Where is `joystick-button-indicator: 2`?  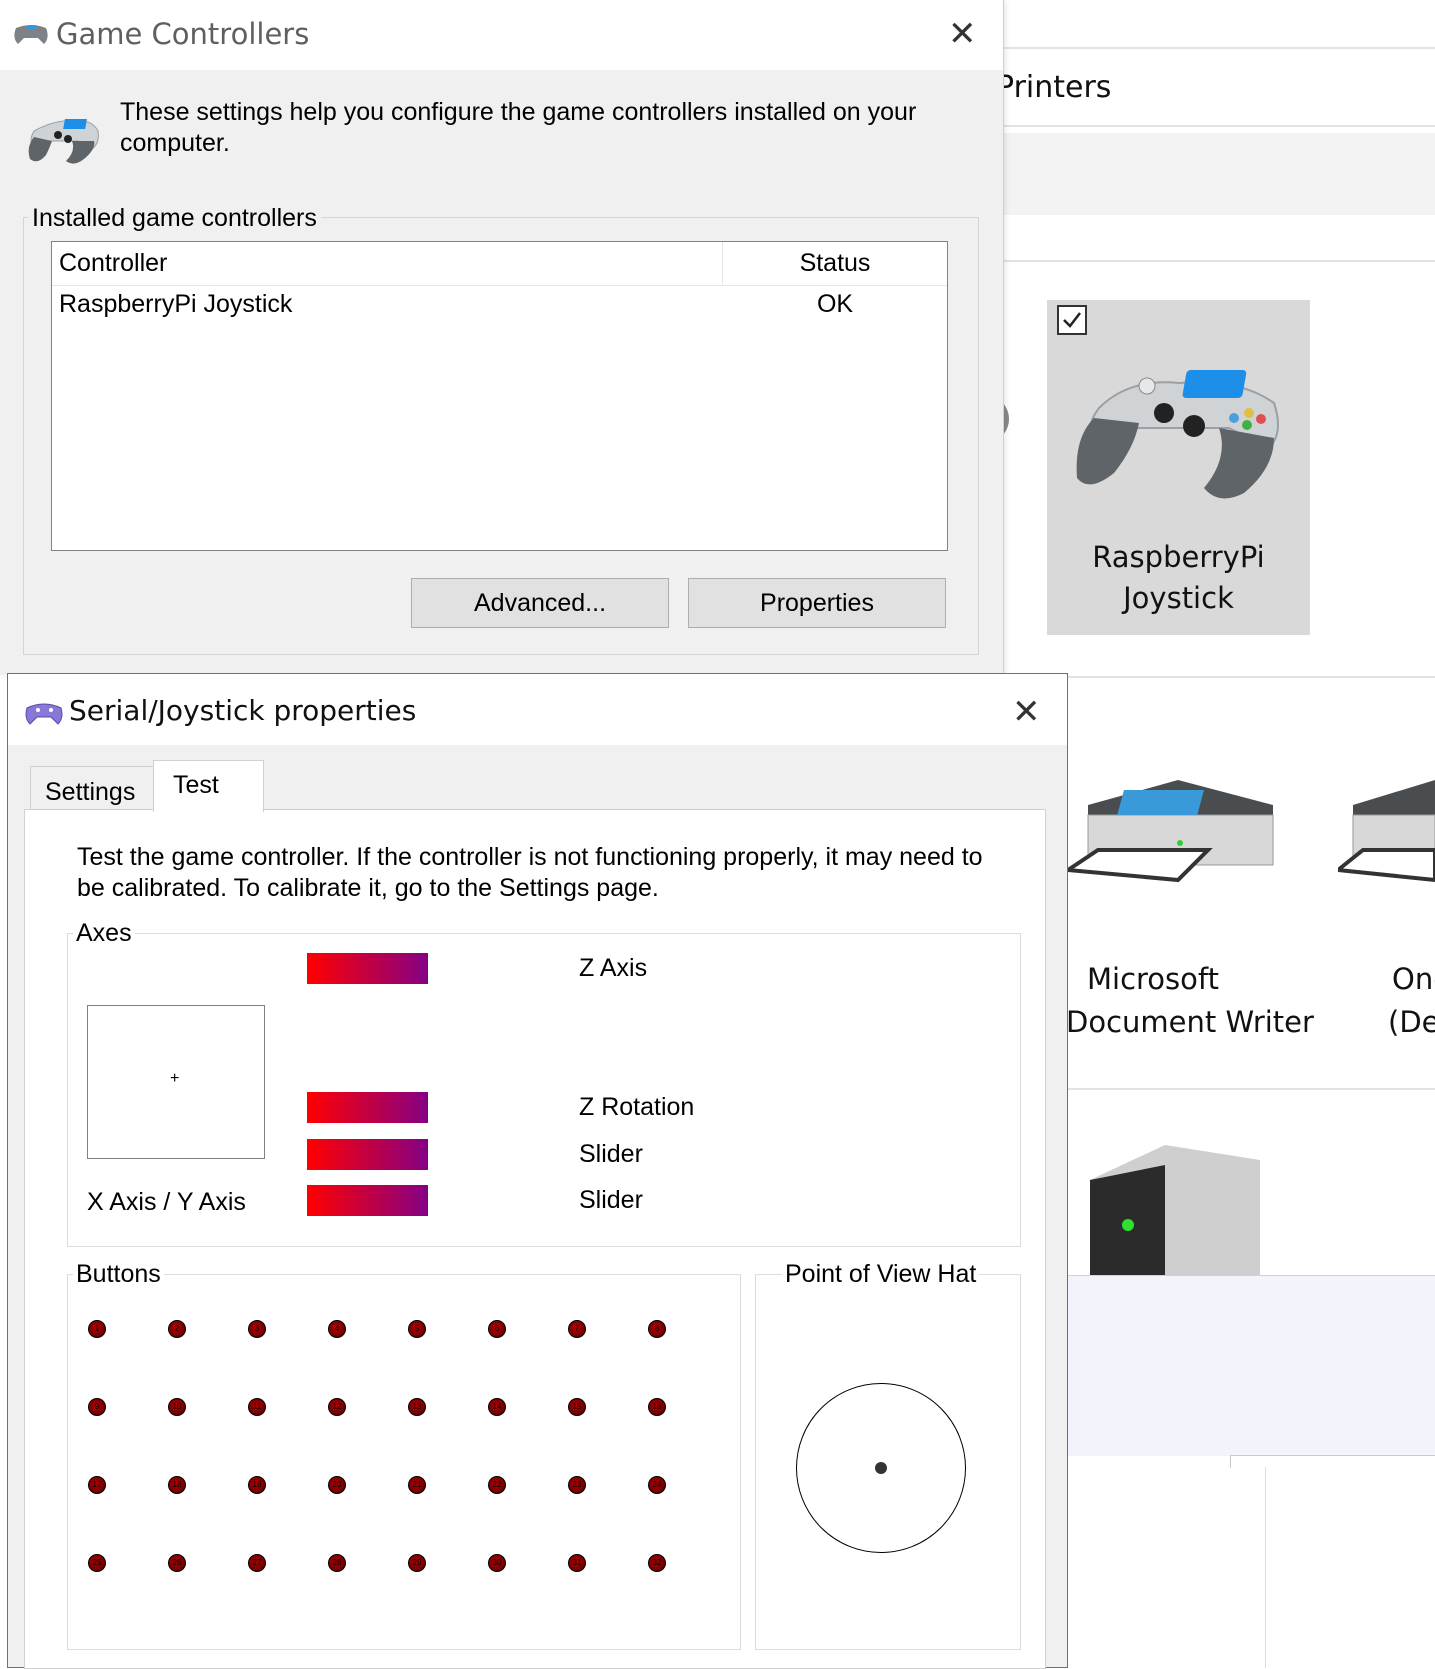 joystick-button-indicator: 2 is located at coordinates (177, 1329).